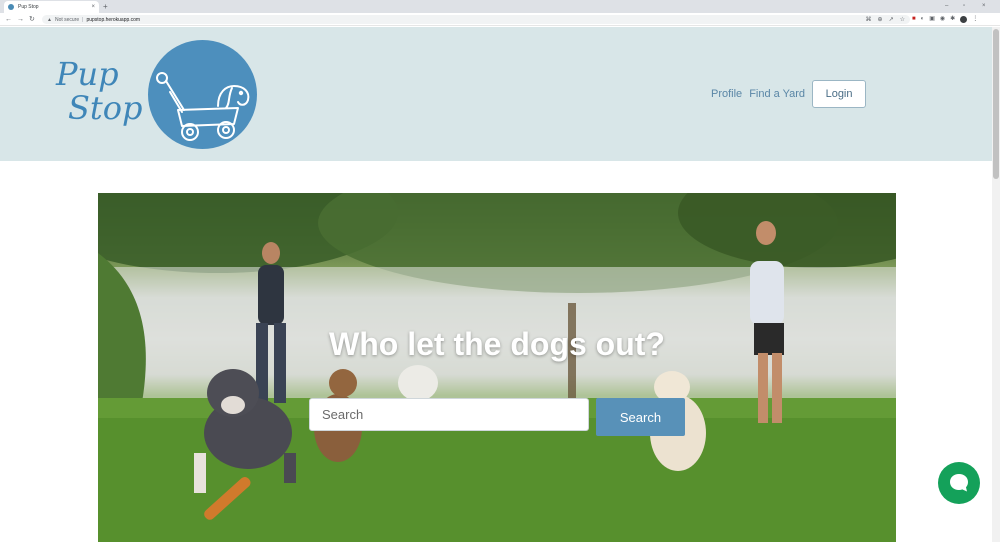 The width and height of the screenshot is (1000, 542). What do you see at coordinates (203, 106) in the screenshot?
I see `logo-illustration` at bounding box center [203, 106].